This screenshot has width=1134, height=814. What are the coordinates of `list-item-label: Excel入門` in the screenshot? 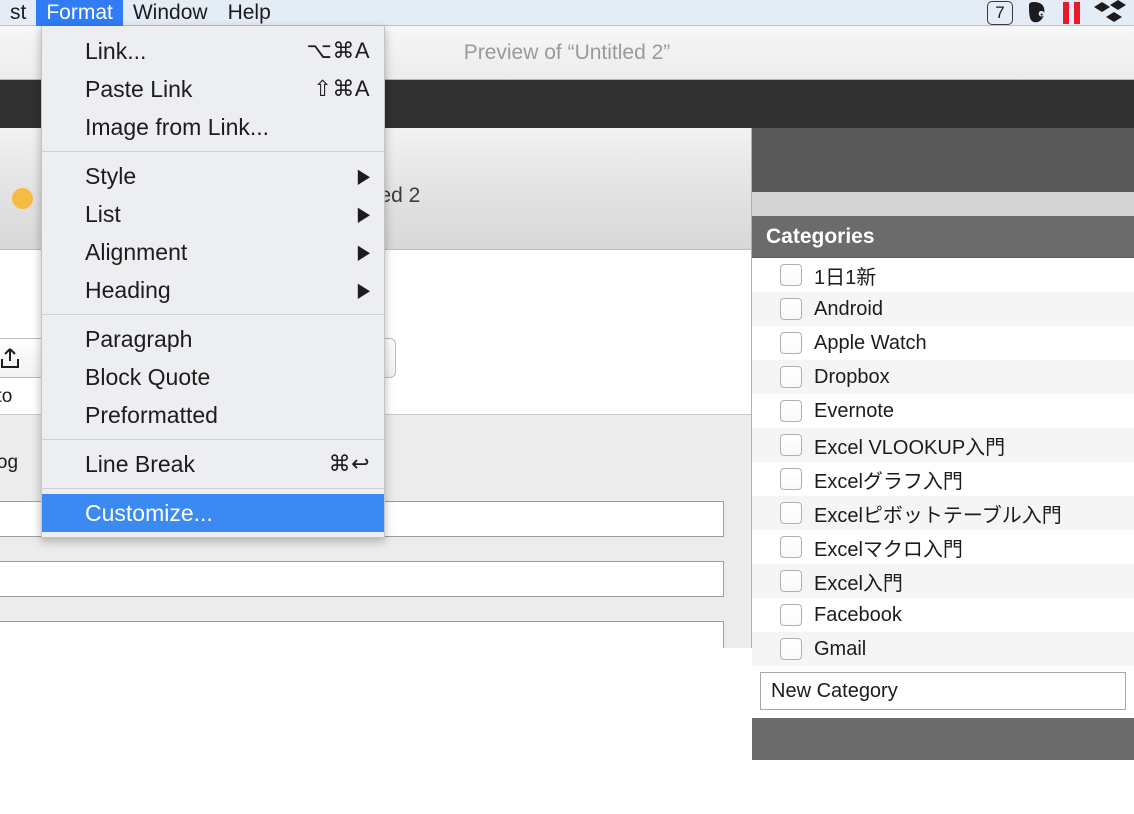 It's located at (858, 583).